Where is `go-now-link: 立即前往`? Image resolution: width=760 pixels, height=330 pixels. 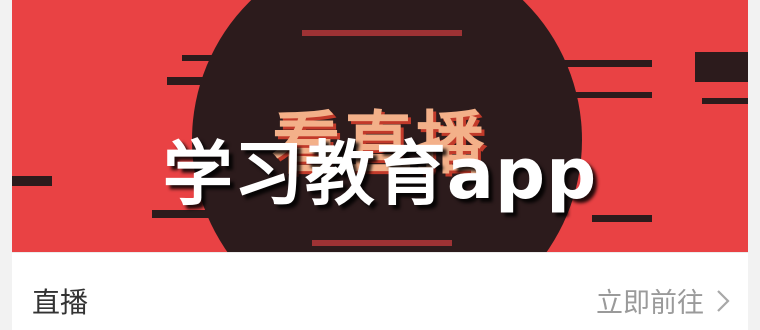
go-now-link: 立即前往 is located at coordinates (663, 300).